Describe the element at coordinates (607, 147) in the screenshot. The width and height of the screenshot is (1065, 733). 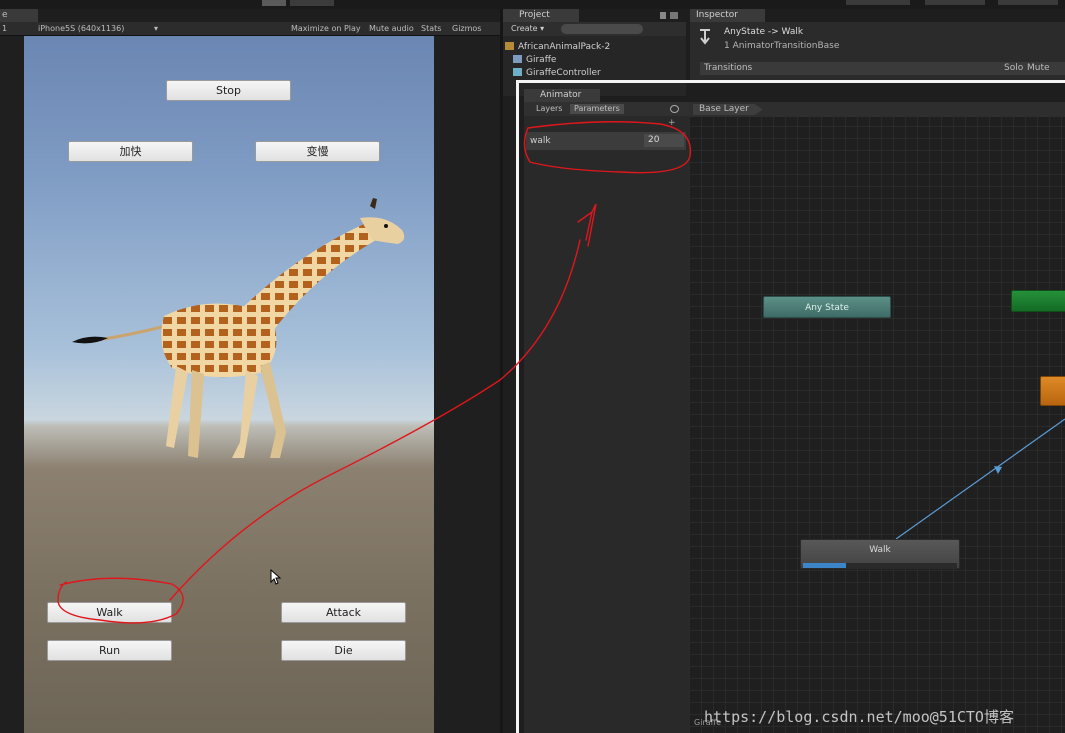
I see `parameter-circle` at that location.